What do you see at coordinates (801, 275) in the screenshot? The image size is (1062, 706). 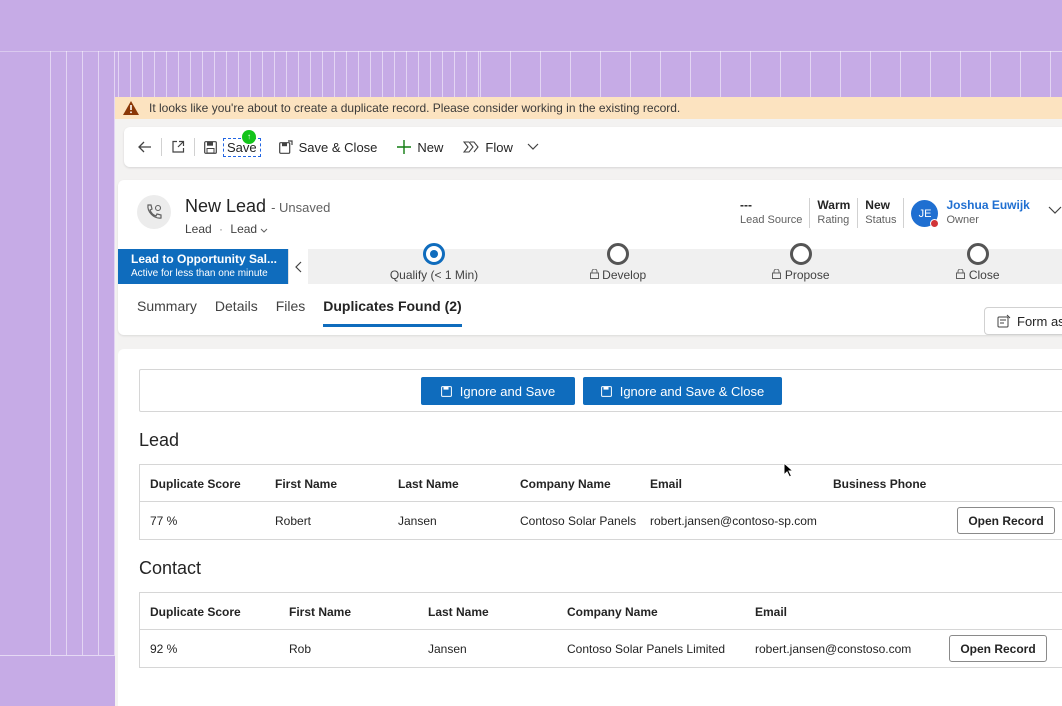 I see `stage-propose-label: Propose` at bounding box center [801, 275].